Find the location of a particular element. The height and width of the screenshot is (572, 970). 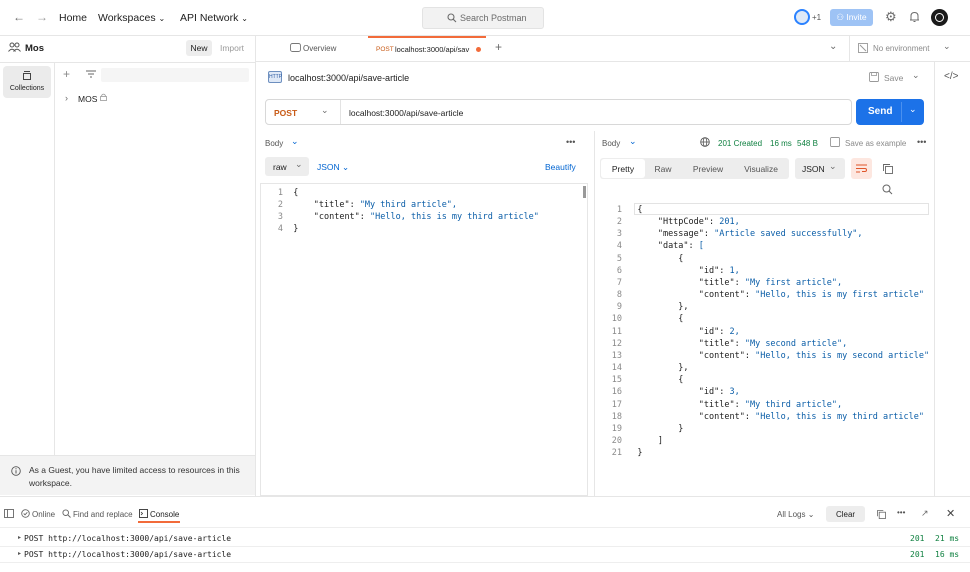

line-number: 21 is located at coordinates (616, 453).